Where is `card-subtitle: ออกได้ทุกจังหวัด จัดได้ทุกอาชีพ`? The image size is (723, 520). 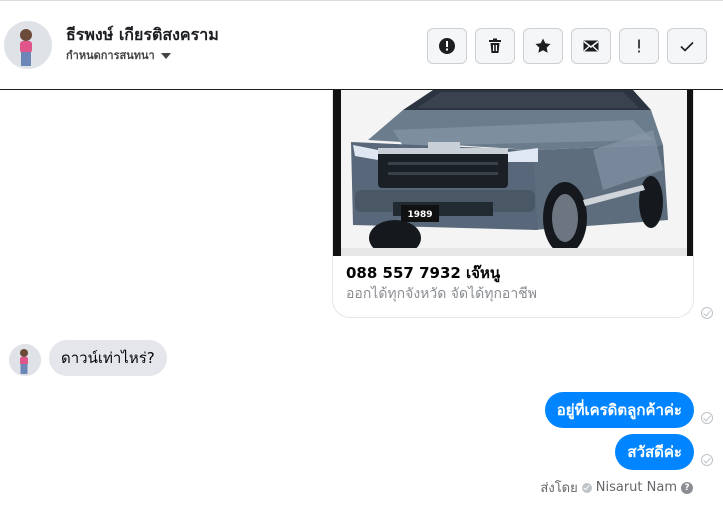 card-subtitle: ออกได้ทุกจังหวัด จัดได้ทุกอาชีพ is located at coordinates (441, 294).